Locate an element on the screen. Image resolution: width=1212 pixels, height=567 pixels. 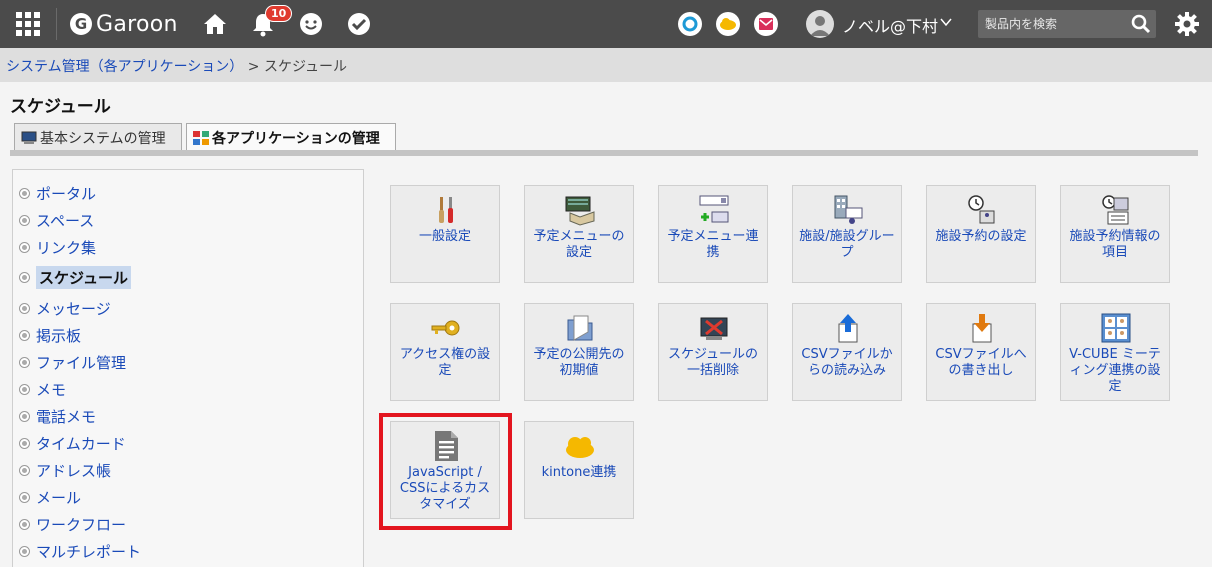
csv-export-icon is located at coordinates (982, 328).